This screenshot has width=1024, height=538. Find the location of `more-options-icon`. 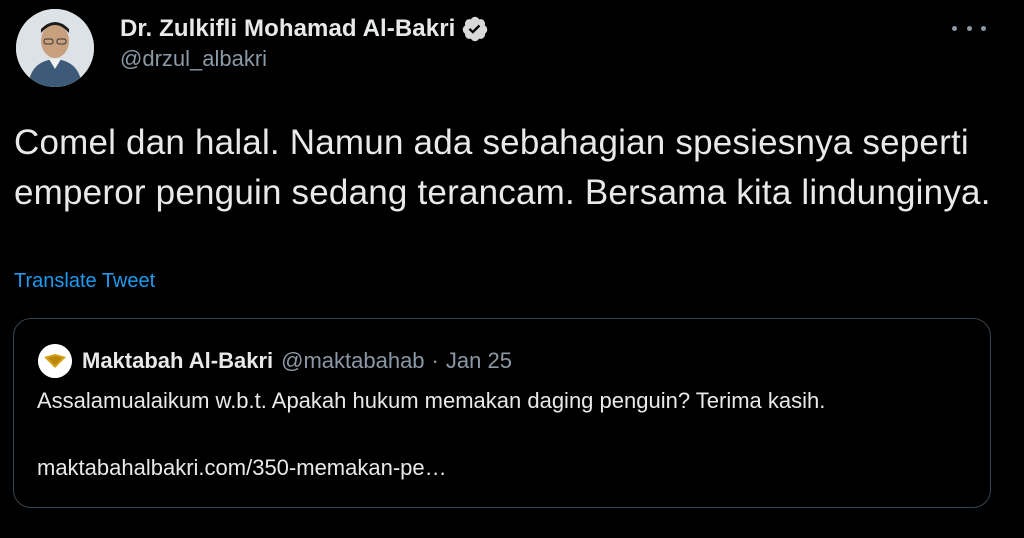

more-options-icon is located at coordinates (969, 28).